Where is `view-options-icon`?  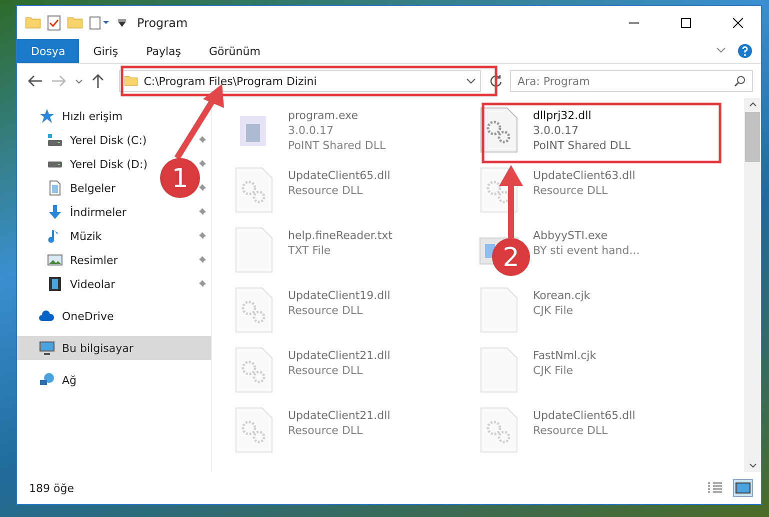 view-options-icon is located at coordinates (100, 23).